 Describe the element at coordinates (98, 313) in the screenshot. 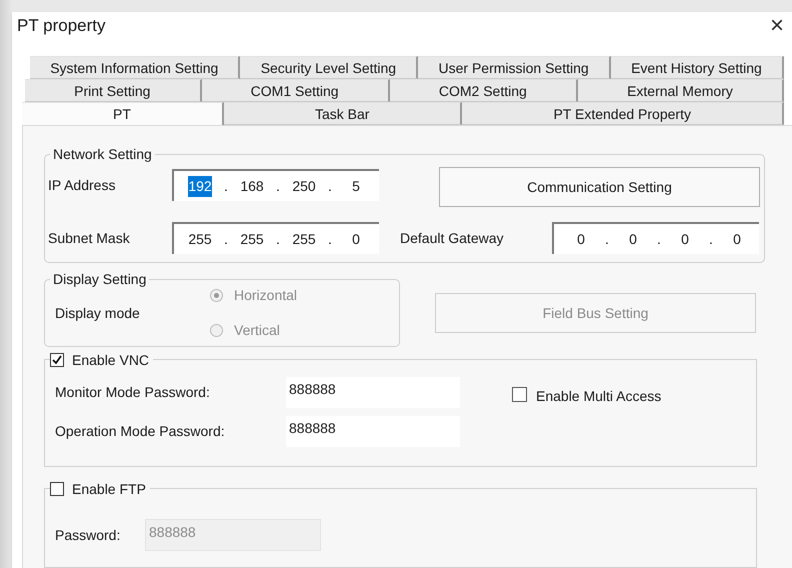

I see `field-label: Display mode` at that location.